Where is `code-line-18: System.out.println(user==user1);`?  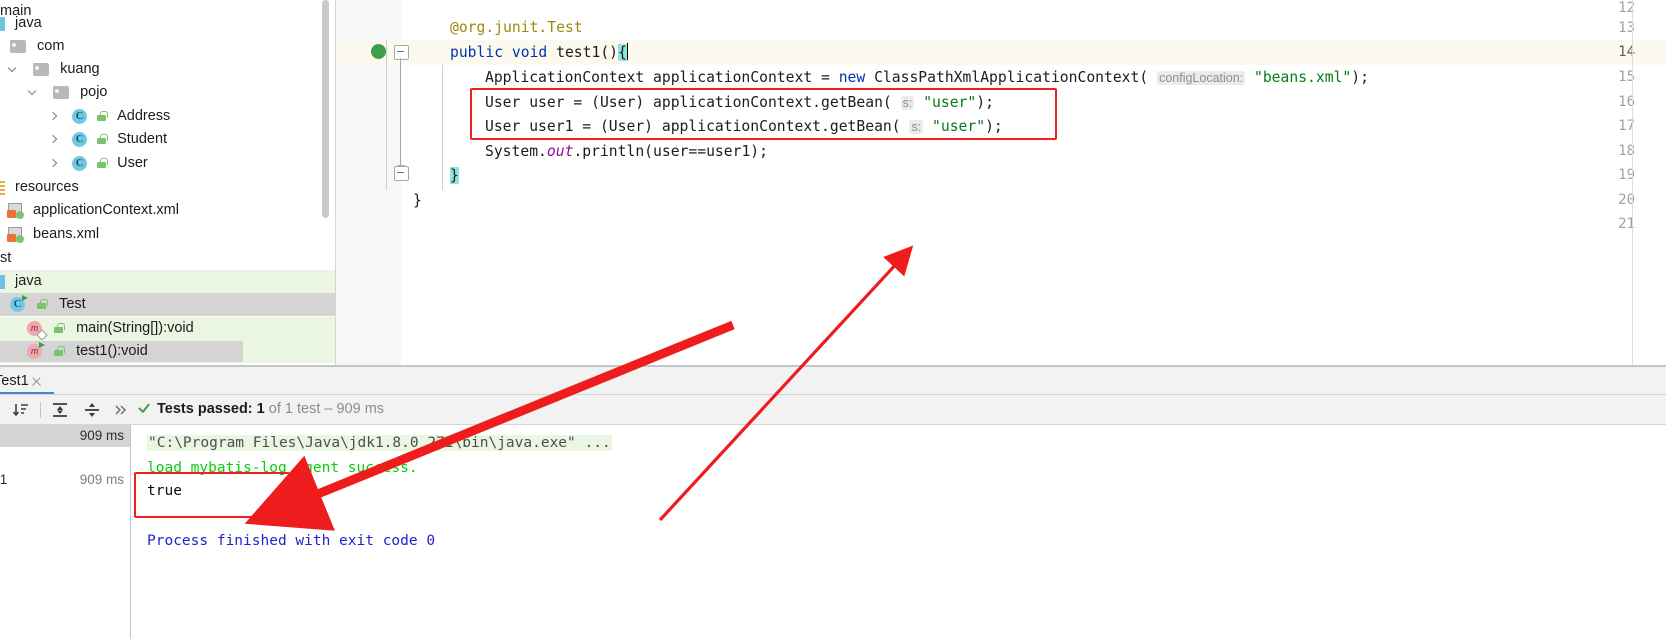 code-line-18: System.out.println(user==user1); is located at coordinates (626, 151).